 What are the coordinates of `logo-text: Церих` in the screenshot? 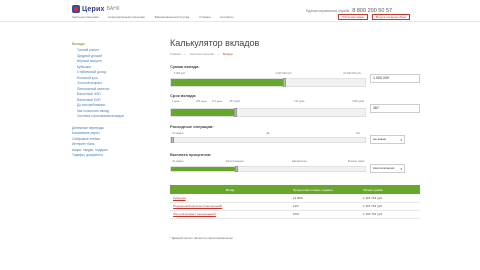 It's located at (93, 9).